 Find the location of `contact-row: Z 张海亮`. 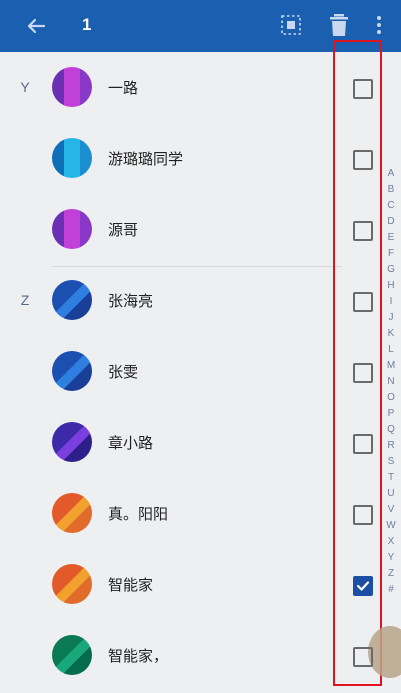

contact-row: Z 张海亮 is located at coordinates (170, 300).